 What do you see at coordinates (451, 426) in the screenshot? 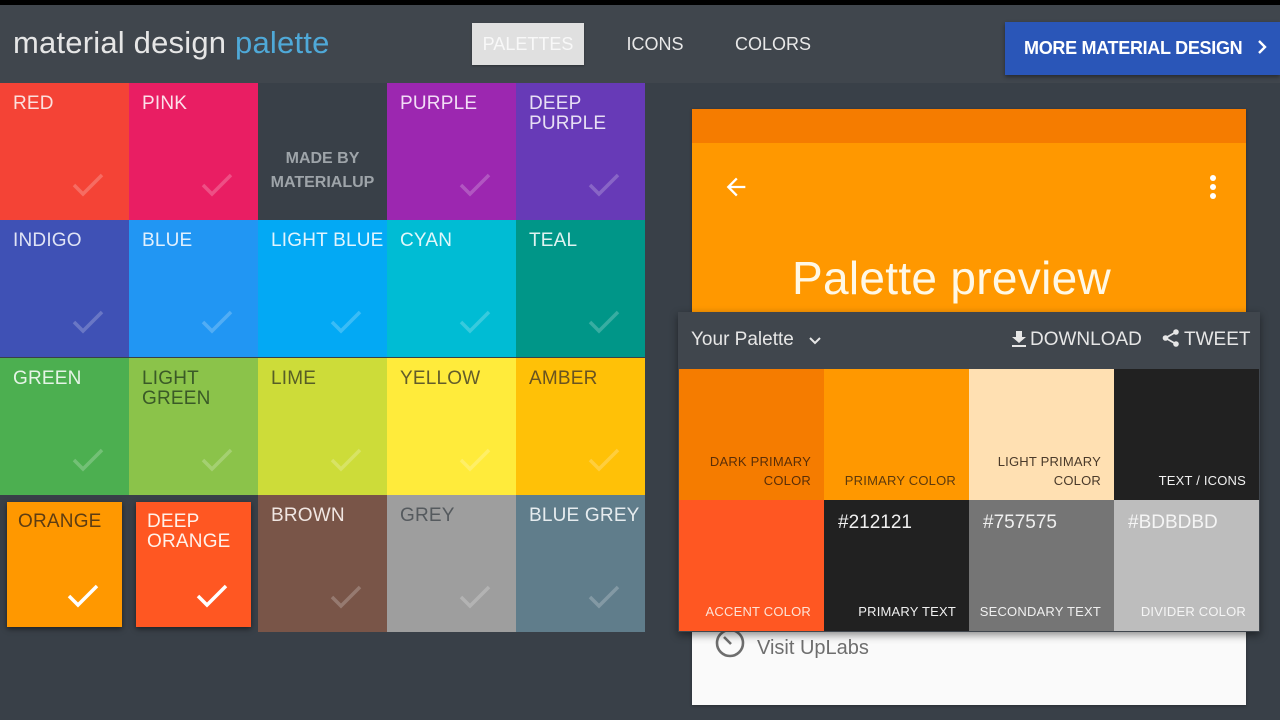
I see `color-tile-yellow: YELLOW` at bounding box center [451, 426].